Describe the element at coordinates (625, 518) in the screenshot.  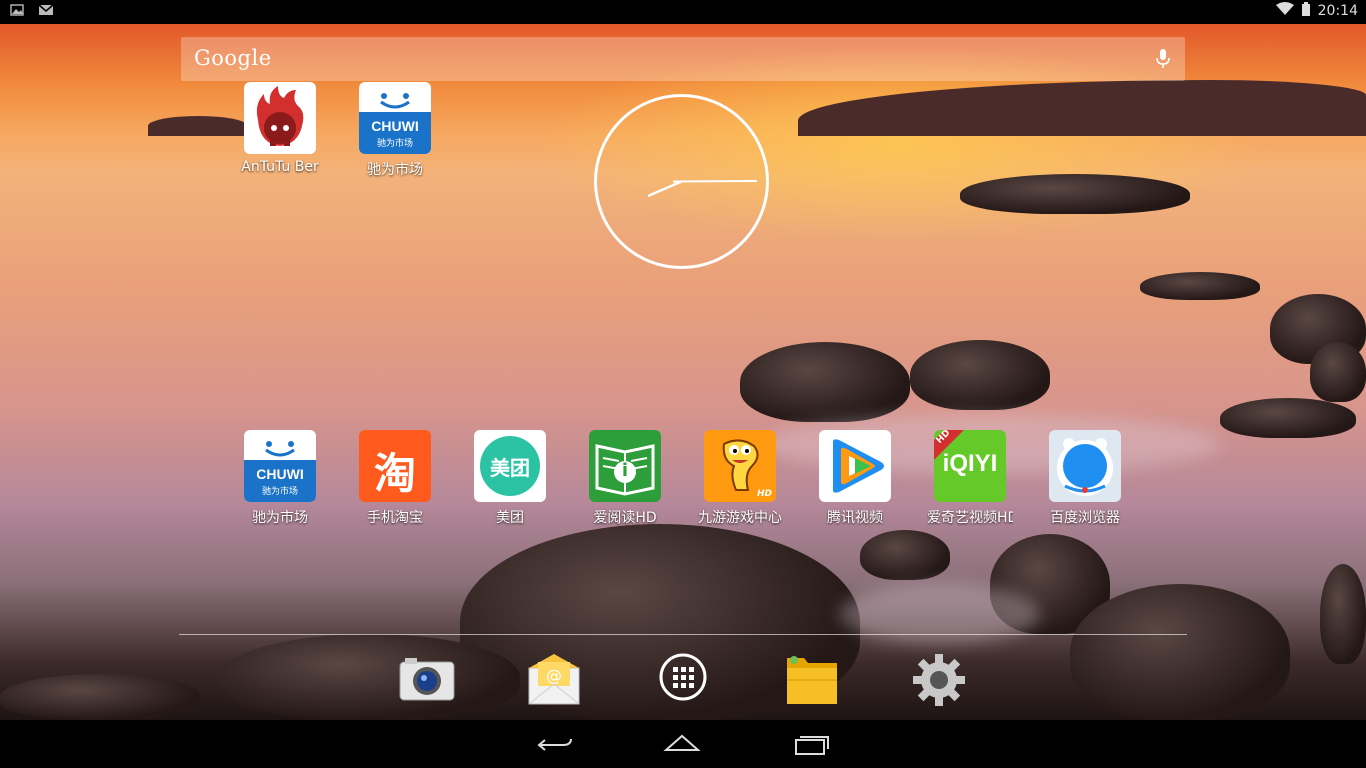
I see `app-label: 爱阅读HD` at that location.